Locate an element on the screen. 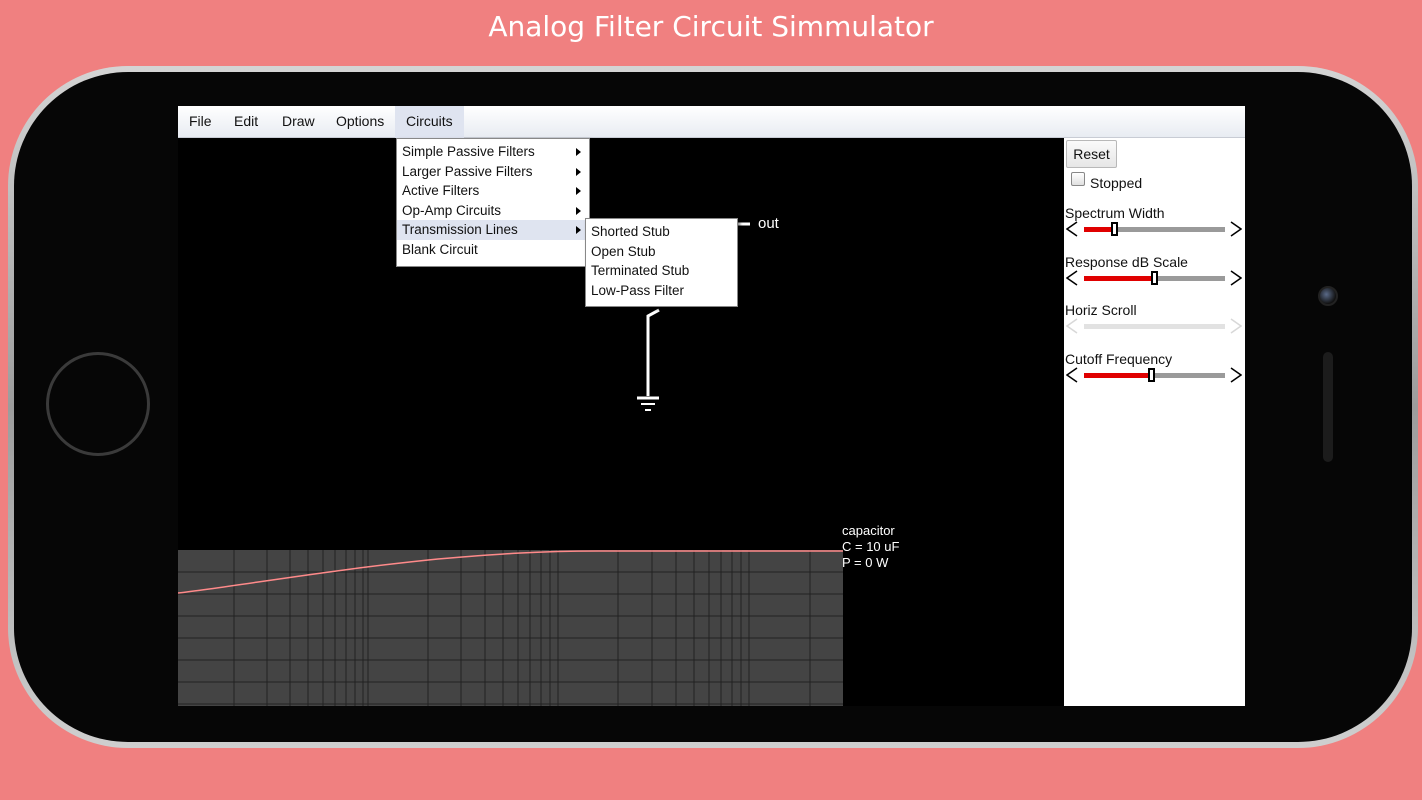  menu-item-op-amp-circuits: Op-Amp Circuits is located at coordinates (493, 211).